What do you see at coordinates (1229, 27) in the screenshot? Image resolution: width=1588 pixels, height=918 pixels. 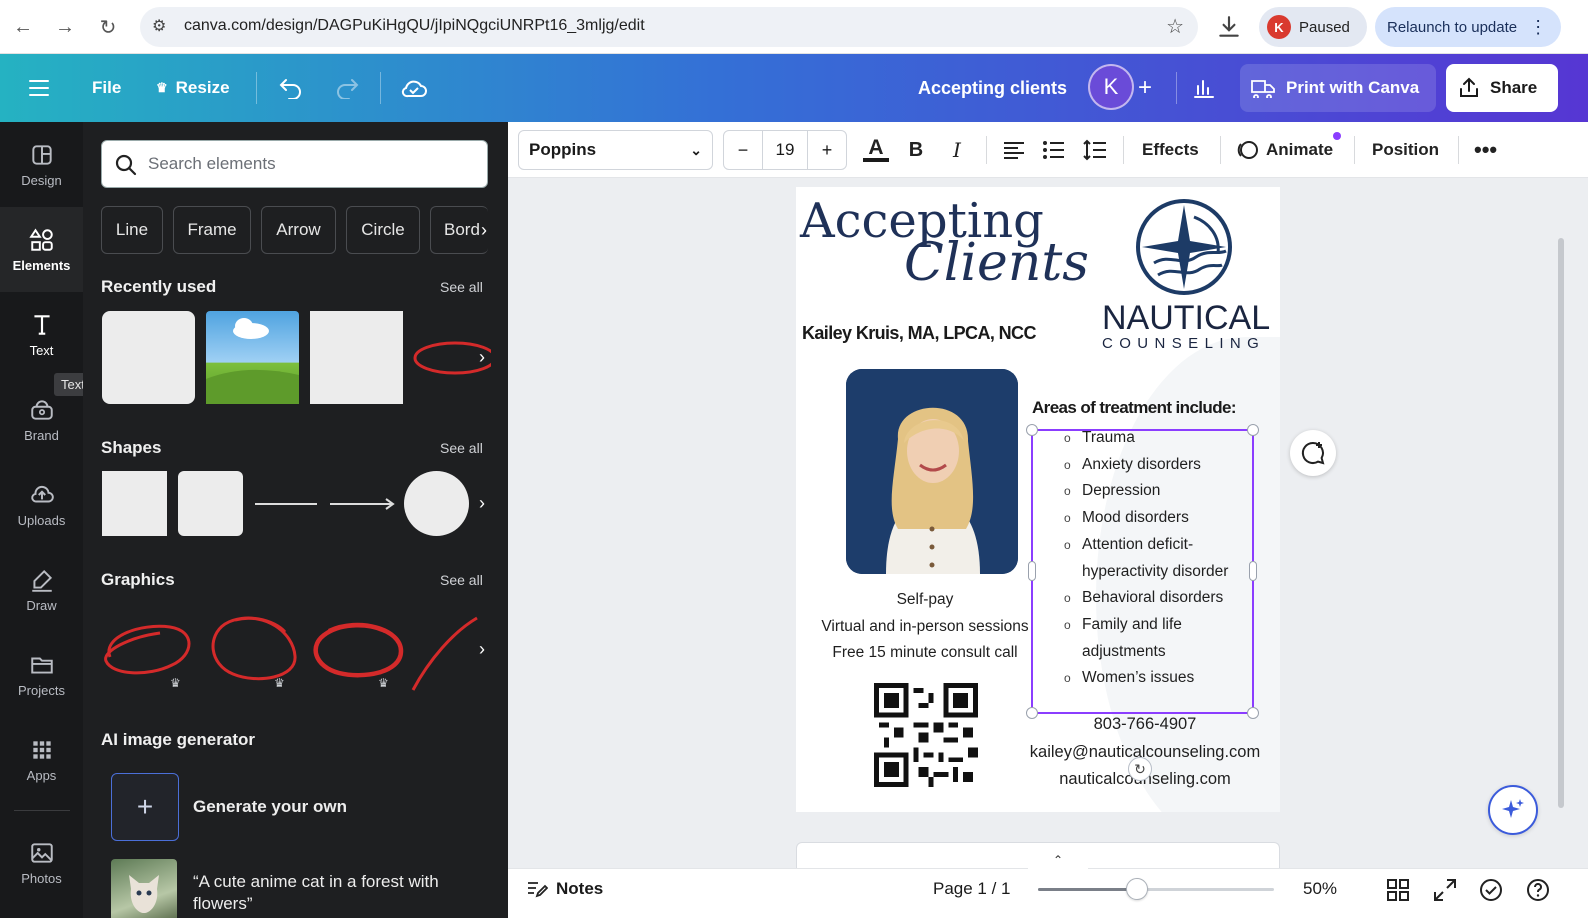 I see `download-icon` at bounding box center [1229, 27].